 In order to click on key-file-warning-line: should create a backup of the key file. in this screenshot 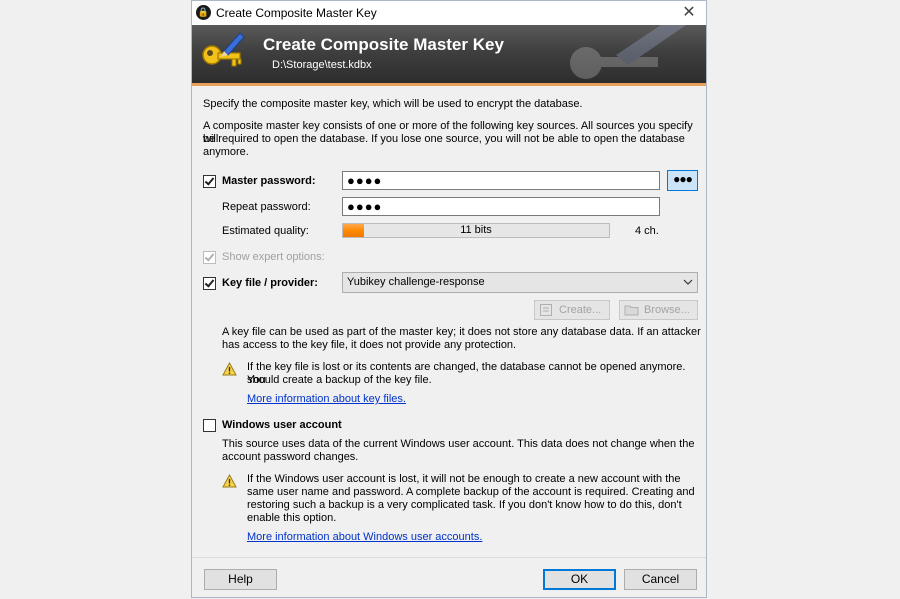, I will do `click(339, 380)`.